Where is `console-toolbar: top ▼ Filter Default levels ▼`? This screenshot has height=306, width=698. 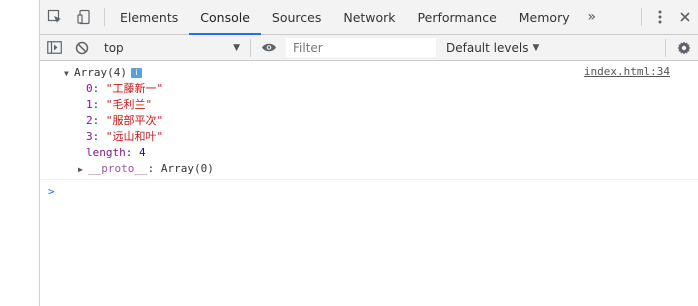 console-toolbar: top ▼ Filter Default levels ▼ is located at coordinates (369, 48).